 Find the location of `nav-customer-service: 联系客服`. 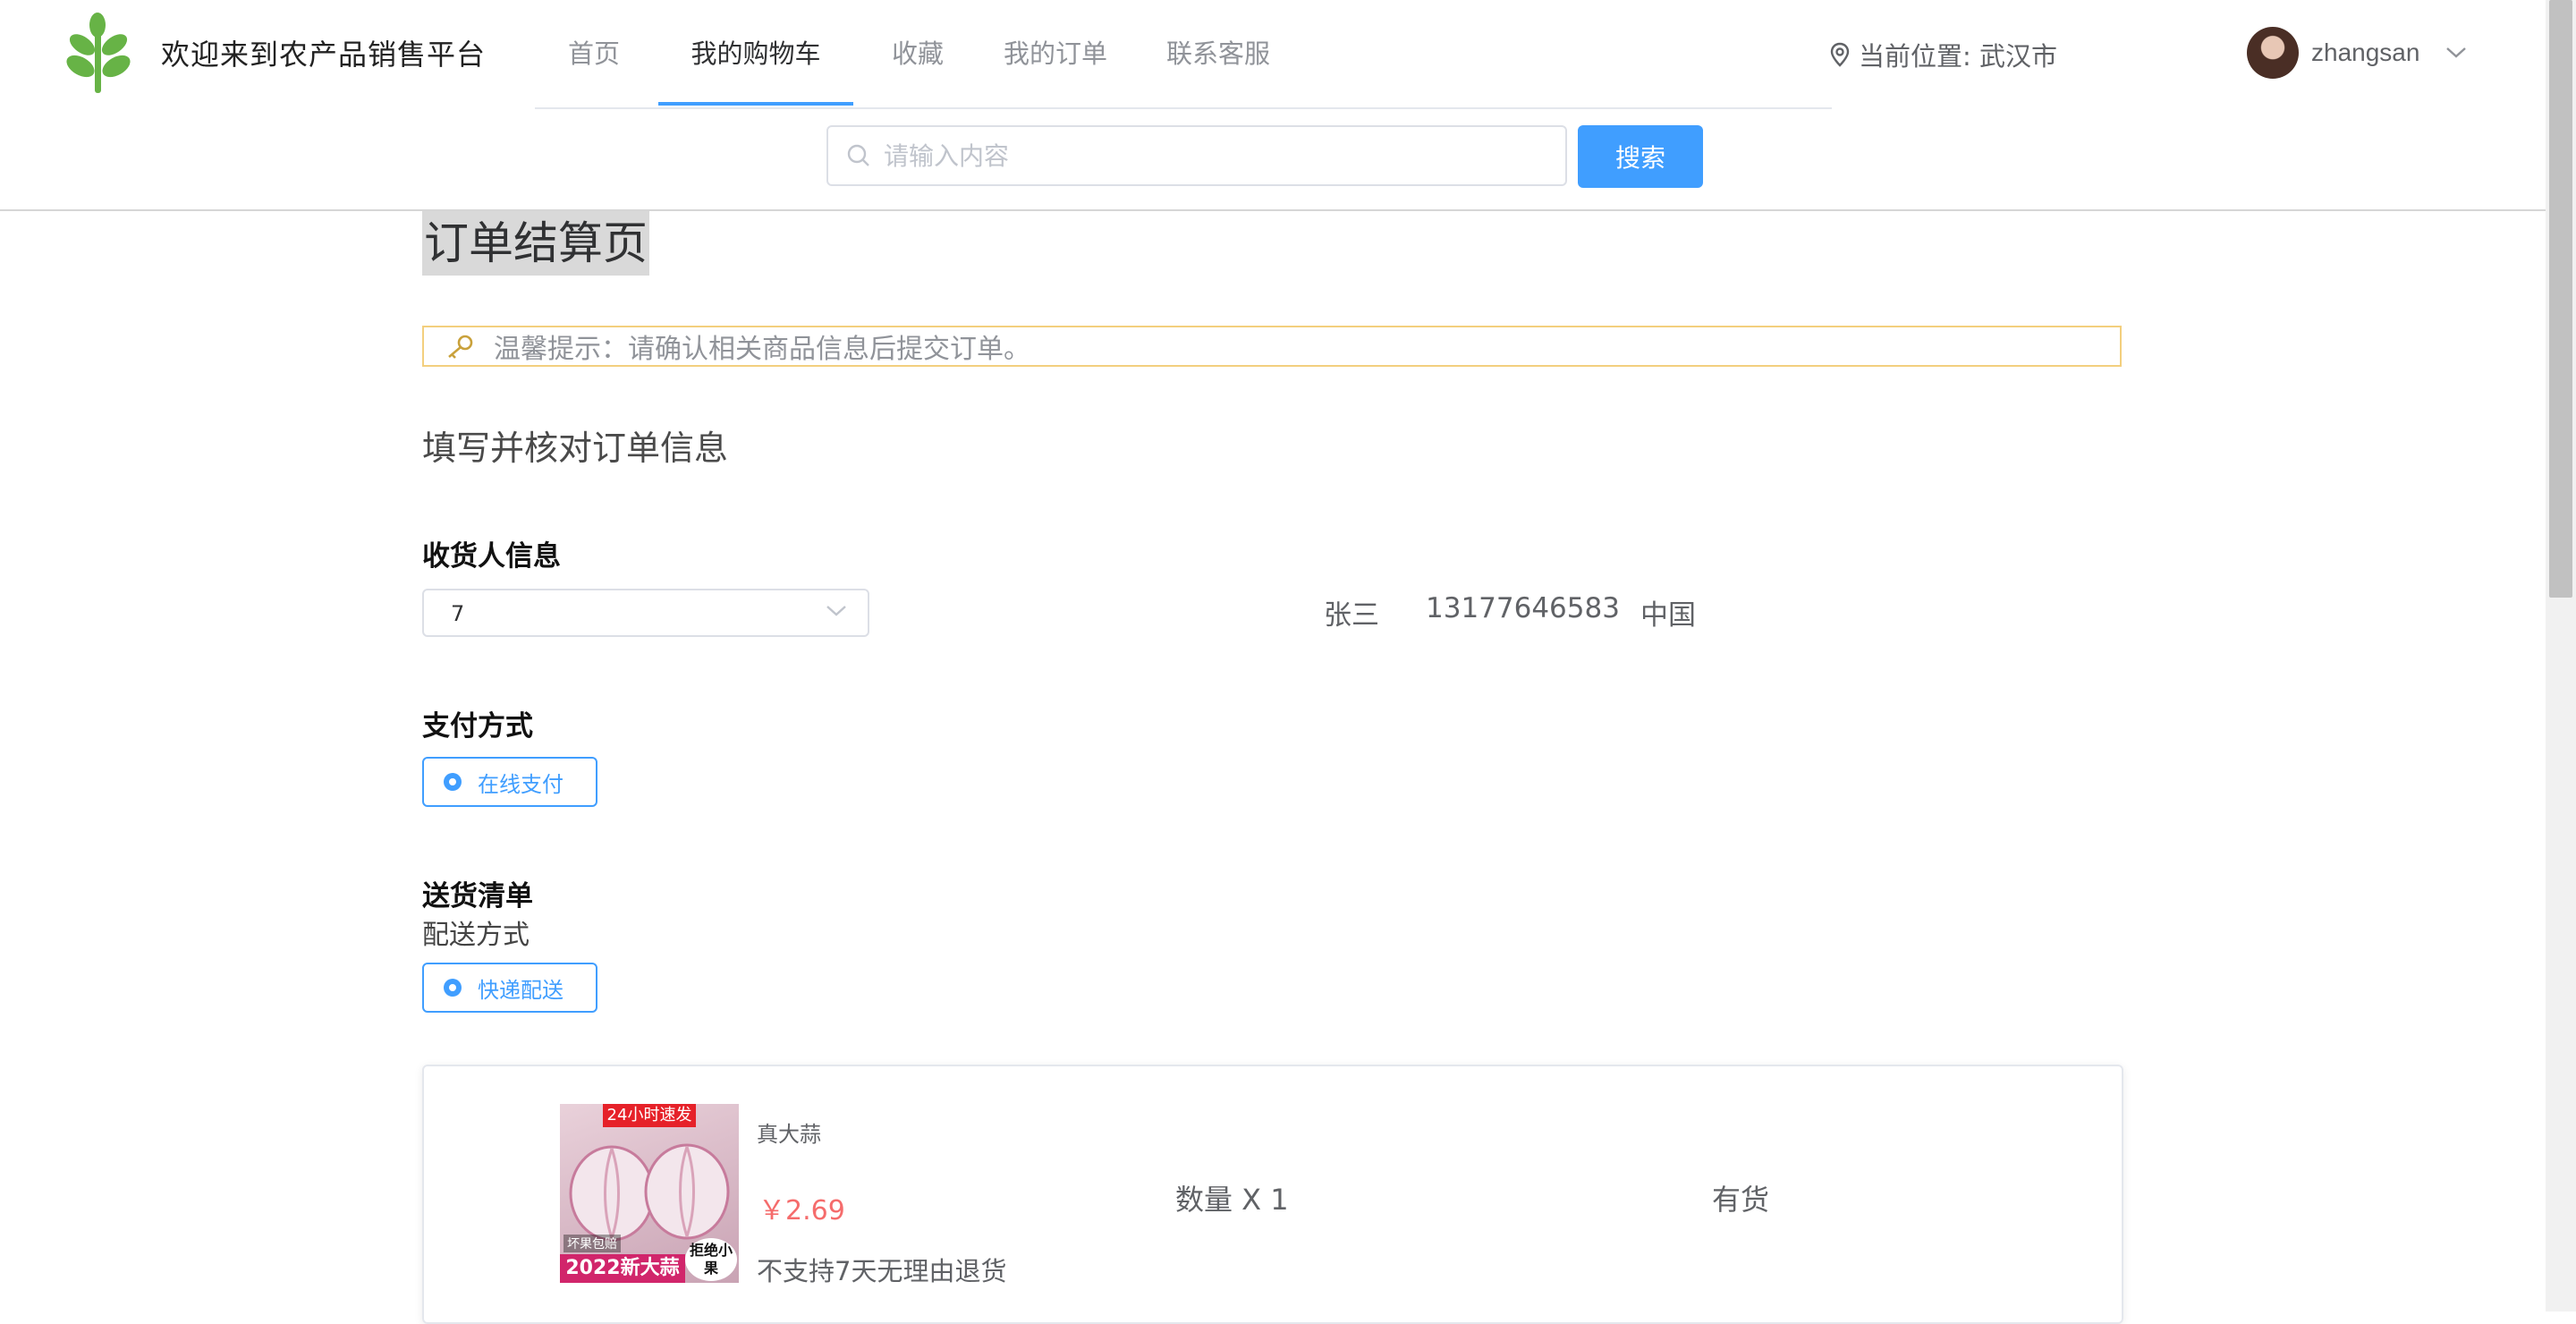

nav-customer-service: 联系客服 is located at coordinates (1218, 53).